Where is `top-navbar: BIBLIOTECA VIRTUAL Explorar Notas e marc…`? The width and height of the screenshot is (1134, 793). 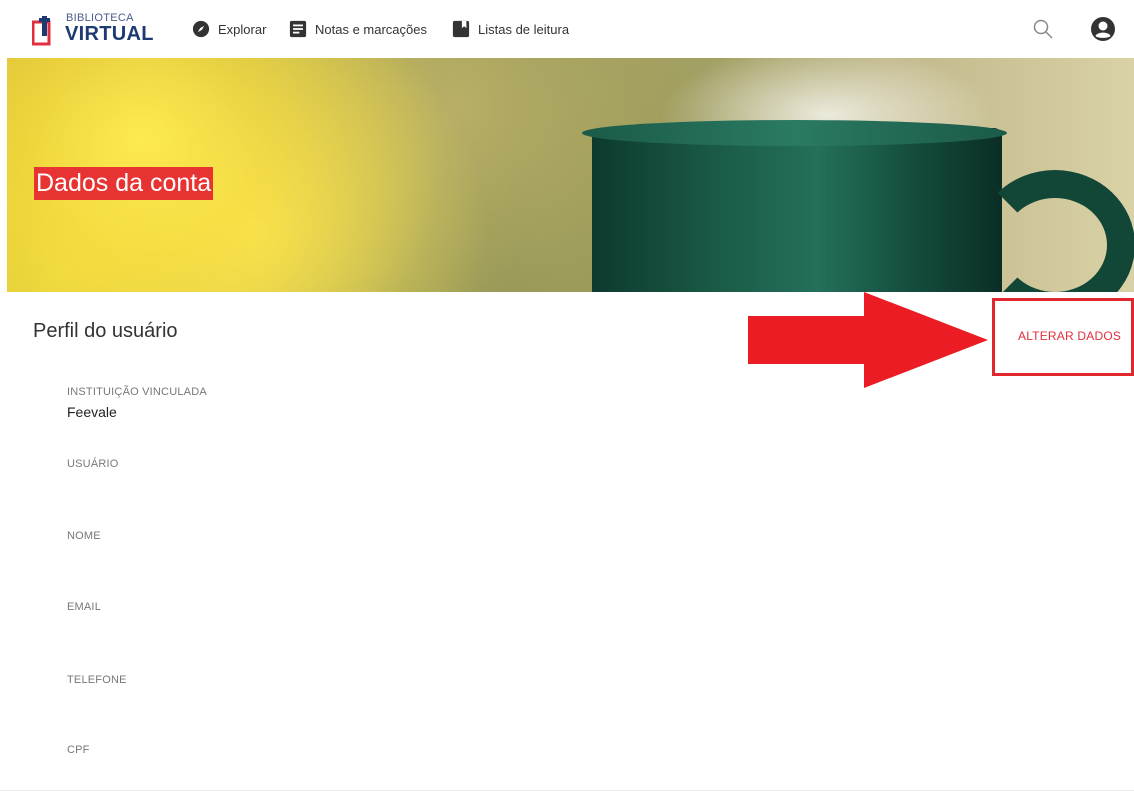
top-navbar: BIBLIOTECA VIRTUAL Explorar Notas e marc… is located at coordinates (567, 29).